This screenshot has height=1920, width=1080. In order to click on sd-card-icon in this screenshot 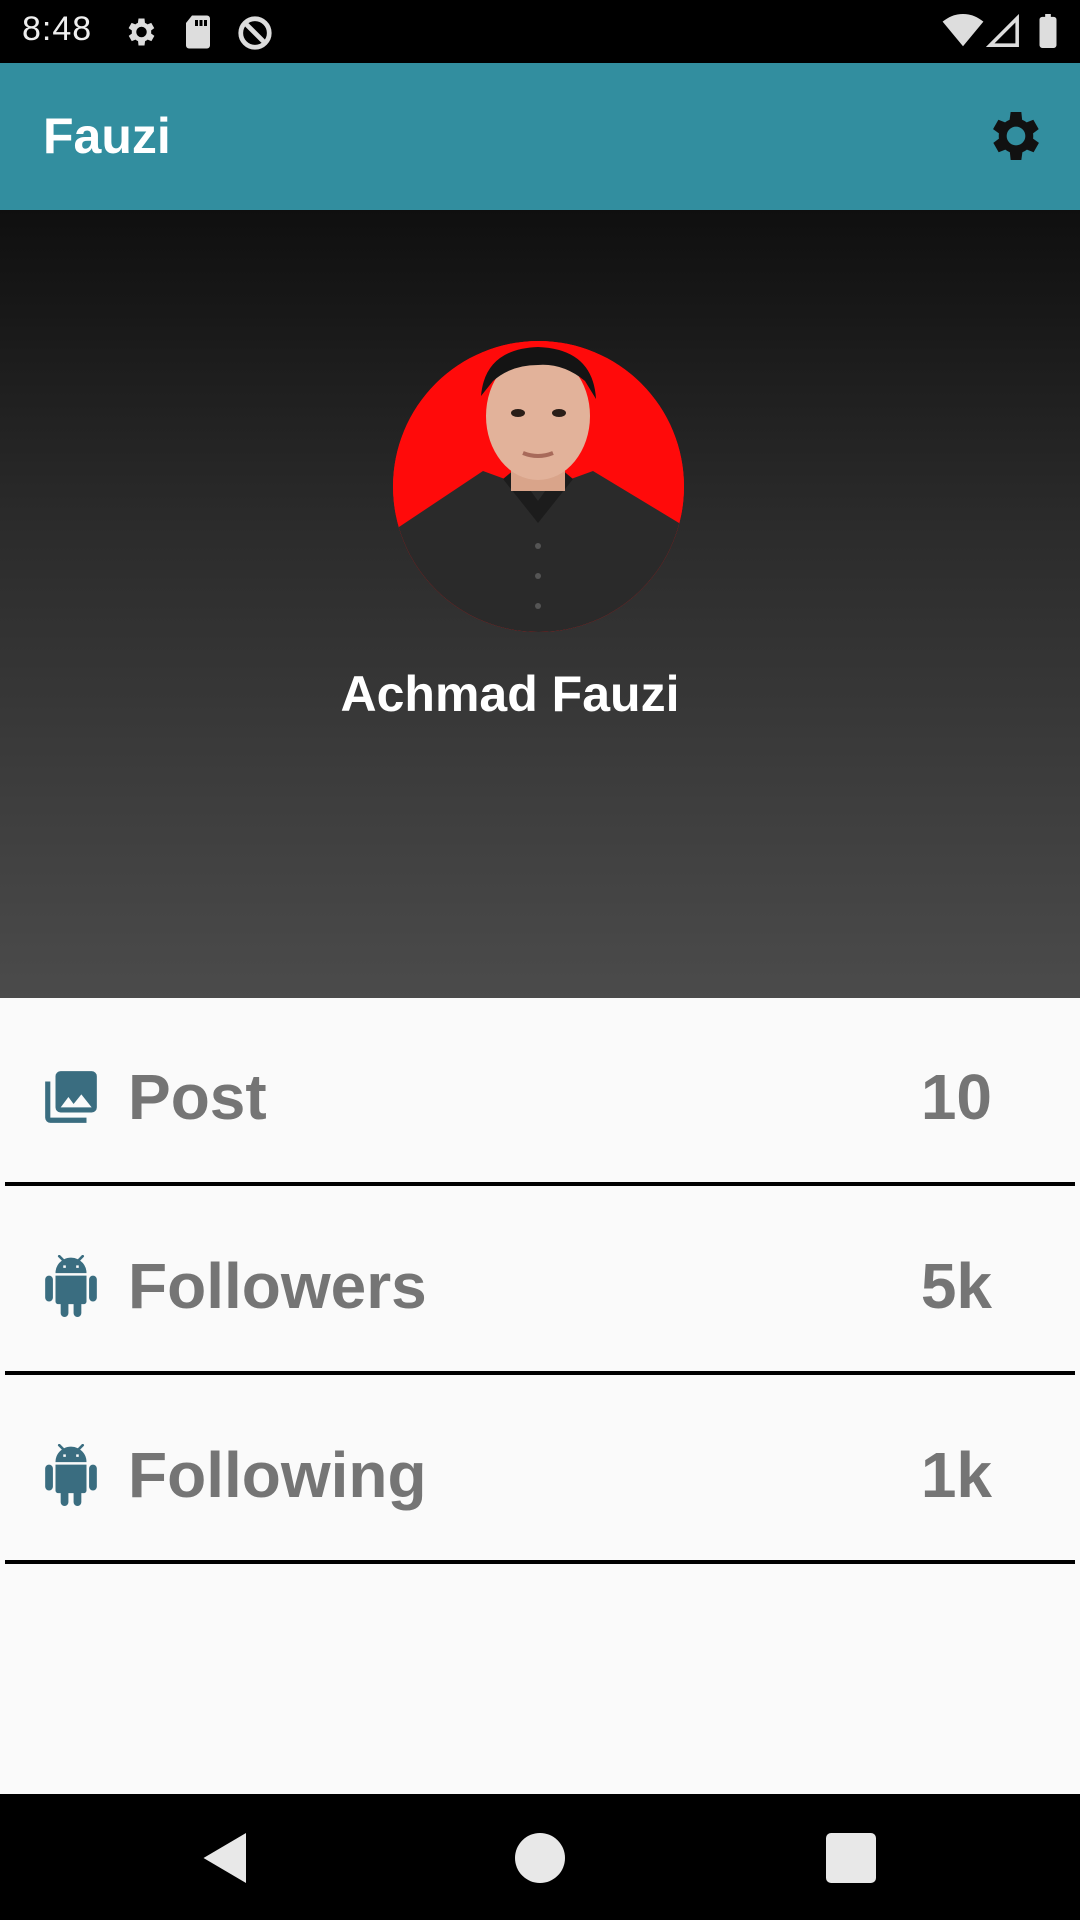, I will do `click(198, 32)`.